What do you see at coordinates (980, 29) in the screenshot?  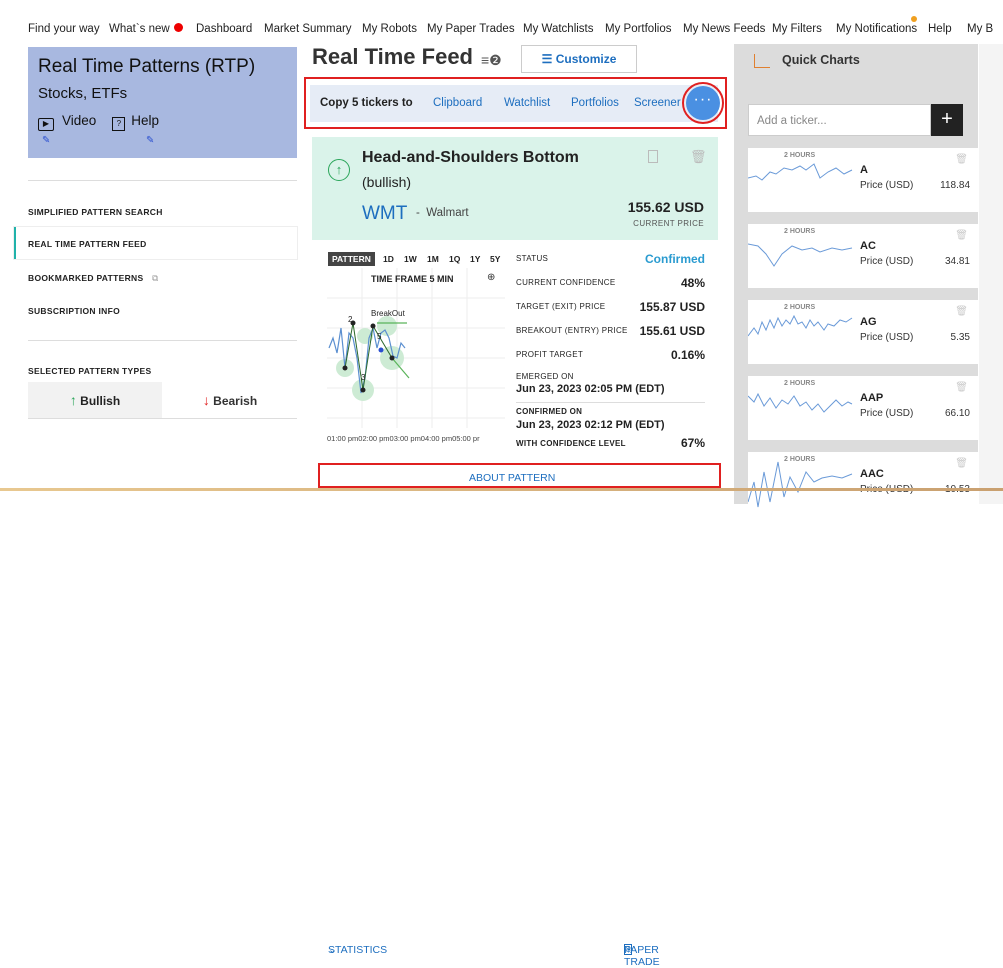 I see `nav-my-b: My B` at bounding box center [980, 29].